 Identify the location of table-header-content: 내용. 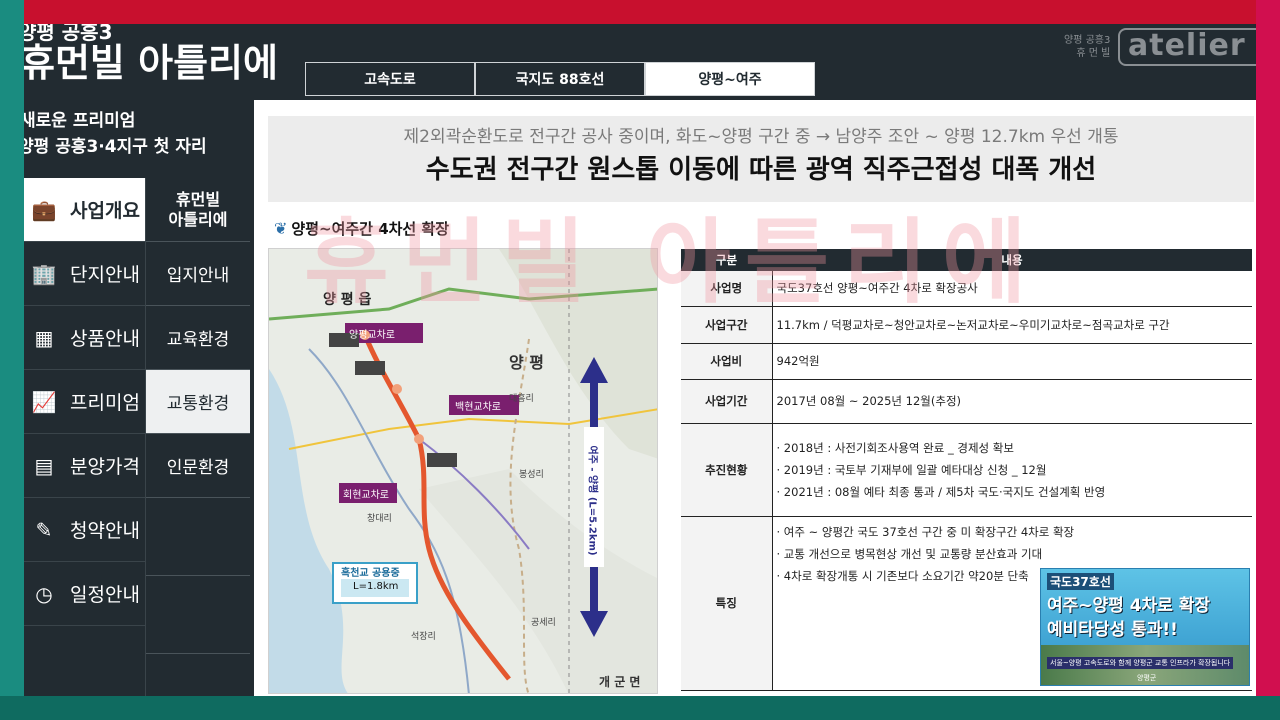
(1012, 260).